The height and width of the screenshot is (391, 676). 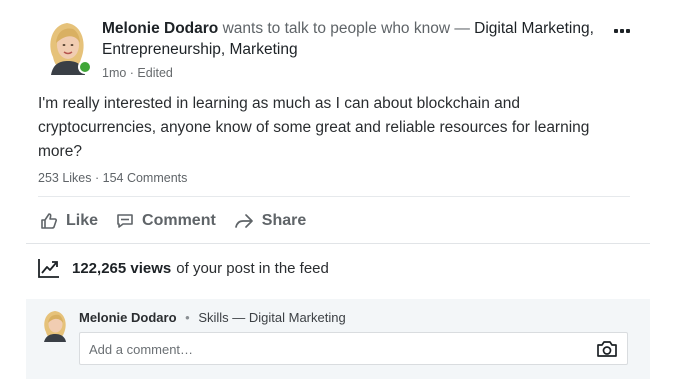 I want to click on like-label: Like, so click(x=82, y=220).